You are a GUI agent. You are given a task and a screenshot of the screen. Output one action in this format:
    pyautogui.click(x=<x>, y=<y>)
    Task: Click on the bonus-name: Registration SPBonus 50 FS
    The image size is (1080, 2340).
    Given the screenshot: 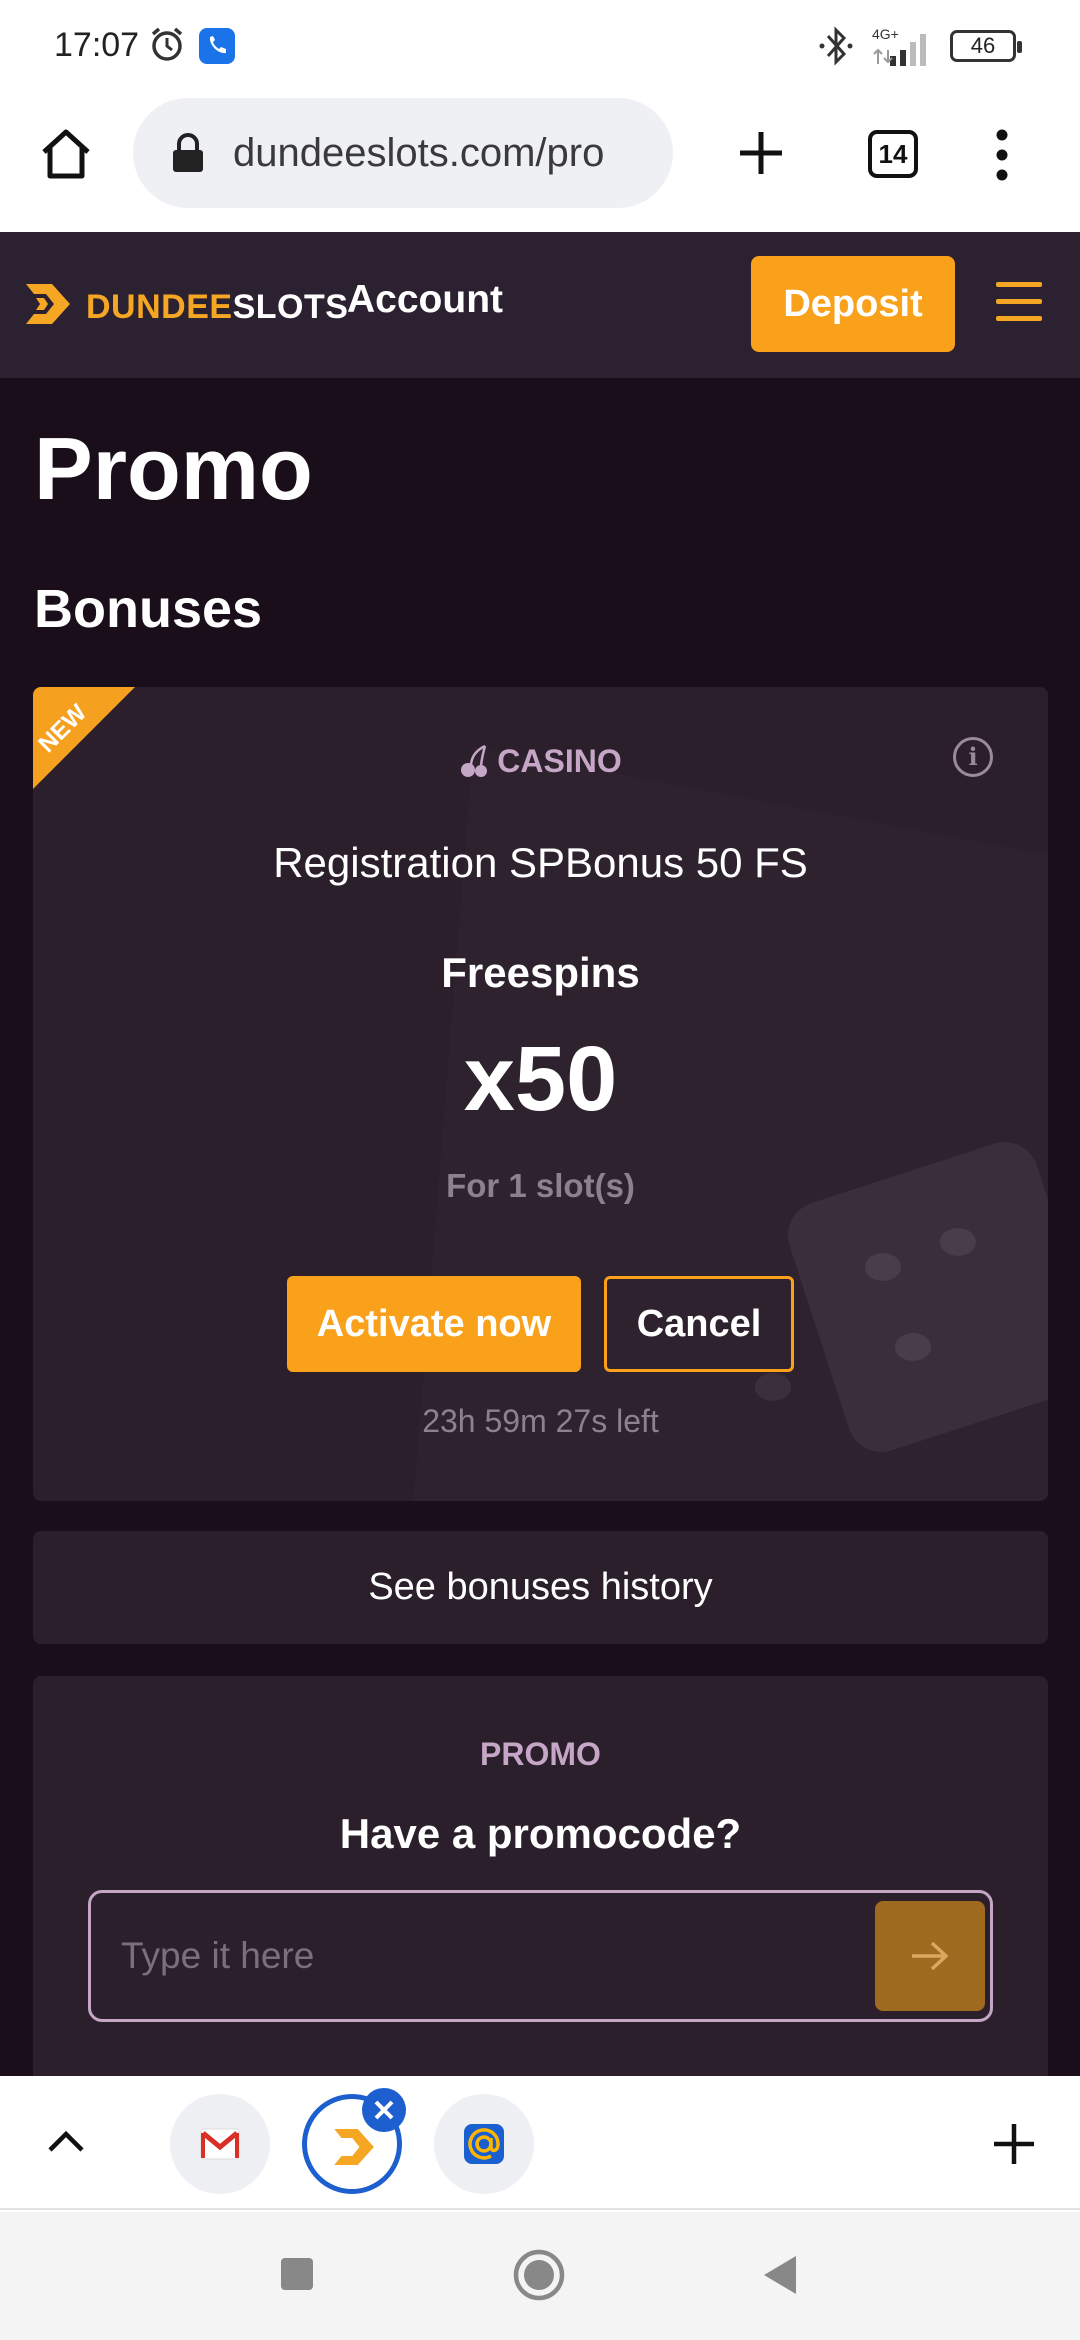 What is the action you would take?
    pyautogui.click(x=540, y=862)
    